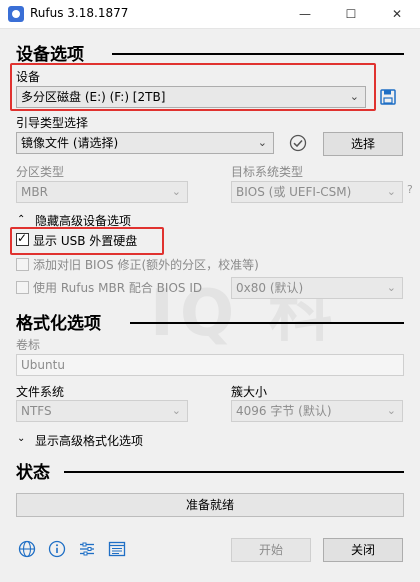  I want to click on device-dropdown: 多分区磁盘 (E:) (F:) [2TB] ⌄, so click(191, 97).